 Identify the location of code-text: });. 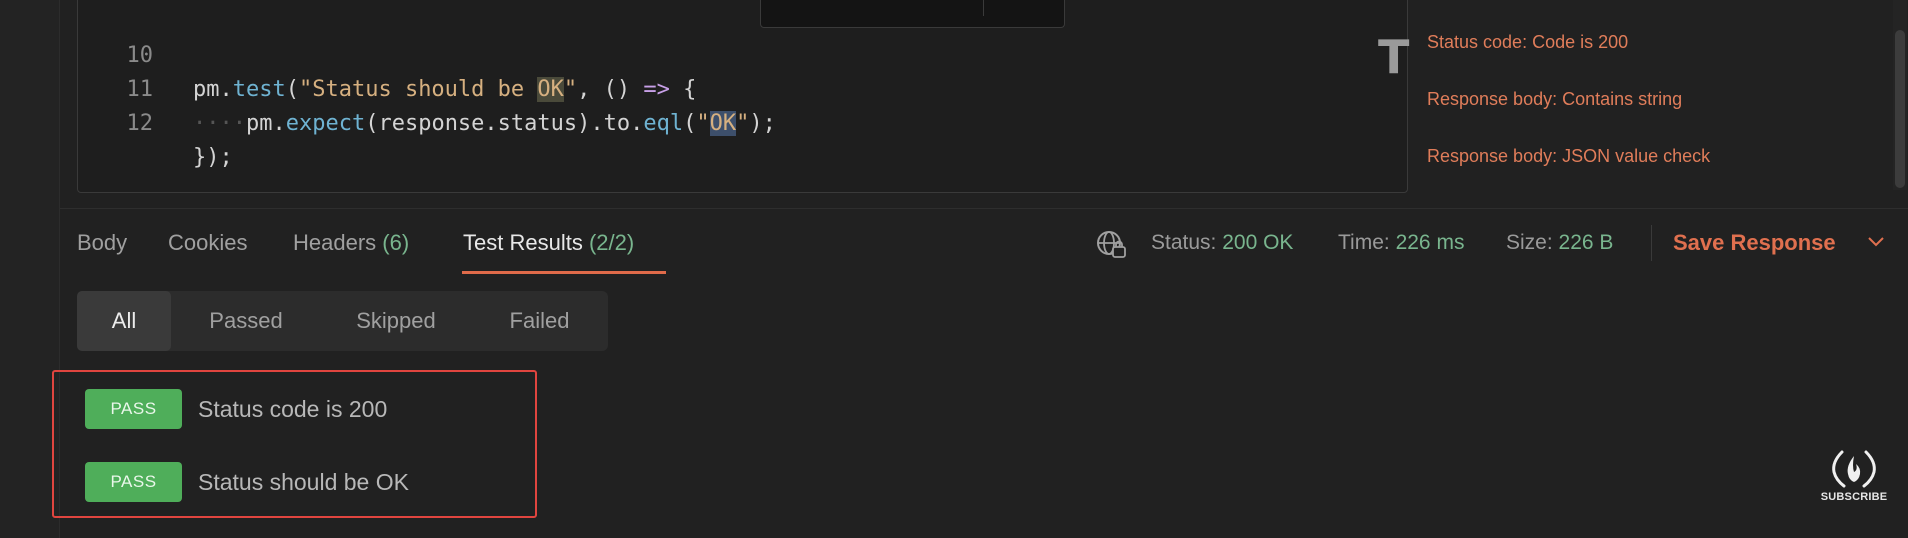
(213, 158).